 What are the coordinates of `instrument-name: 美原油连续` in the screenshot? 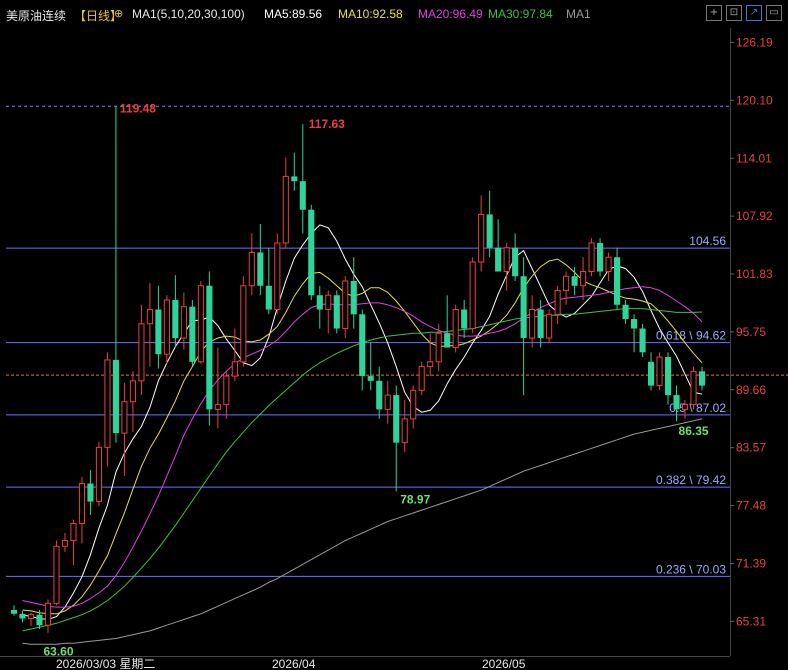 It's located at (36, 15).